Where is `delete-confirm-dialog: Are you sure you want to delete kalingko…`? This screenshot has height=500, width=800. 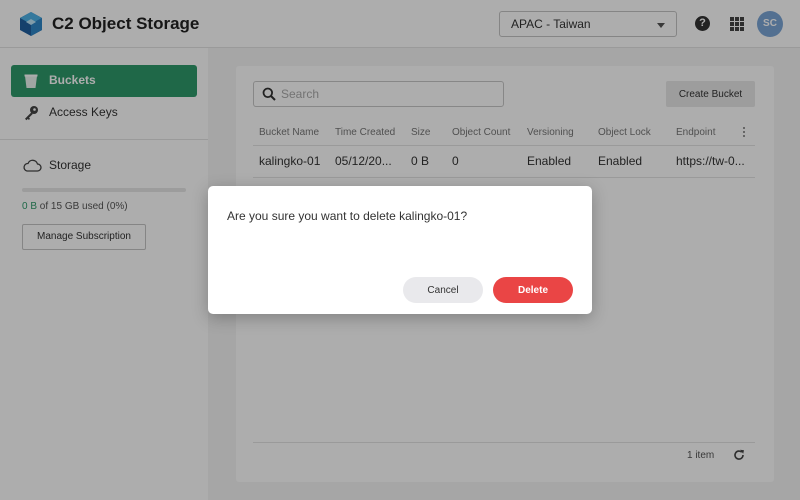
delete-confirm-dialog: Are you sure you want to delete kalingko… is located at coordinates (400, 250).